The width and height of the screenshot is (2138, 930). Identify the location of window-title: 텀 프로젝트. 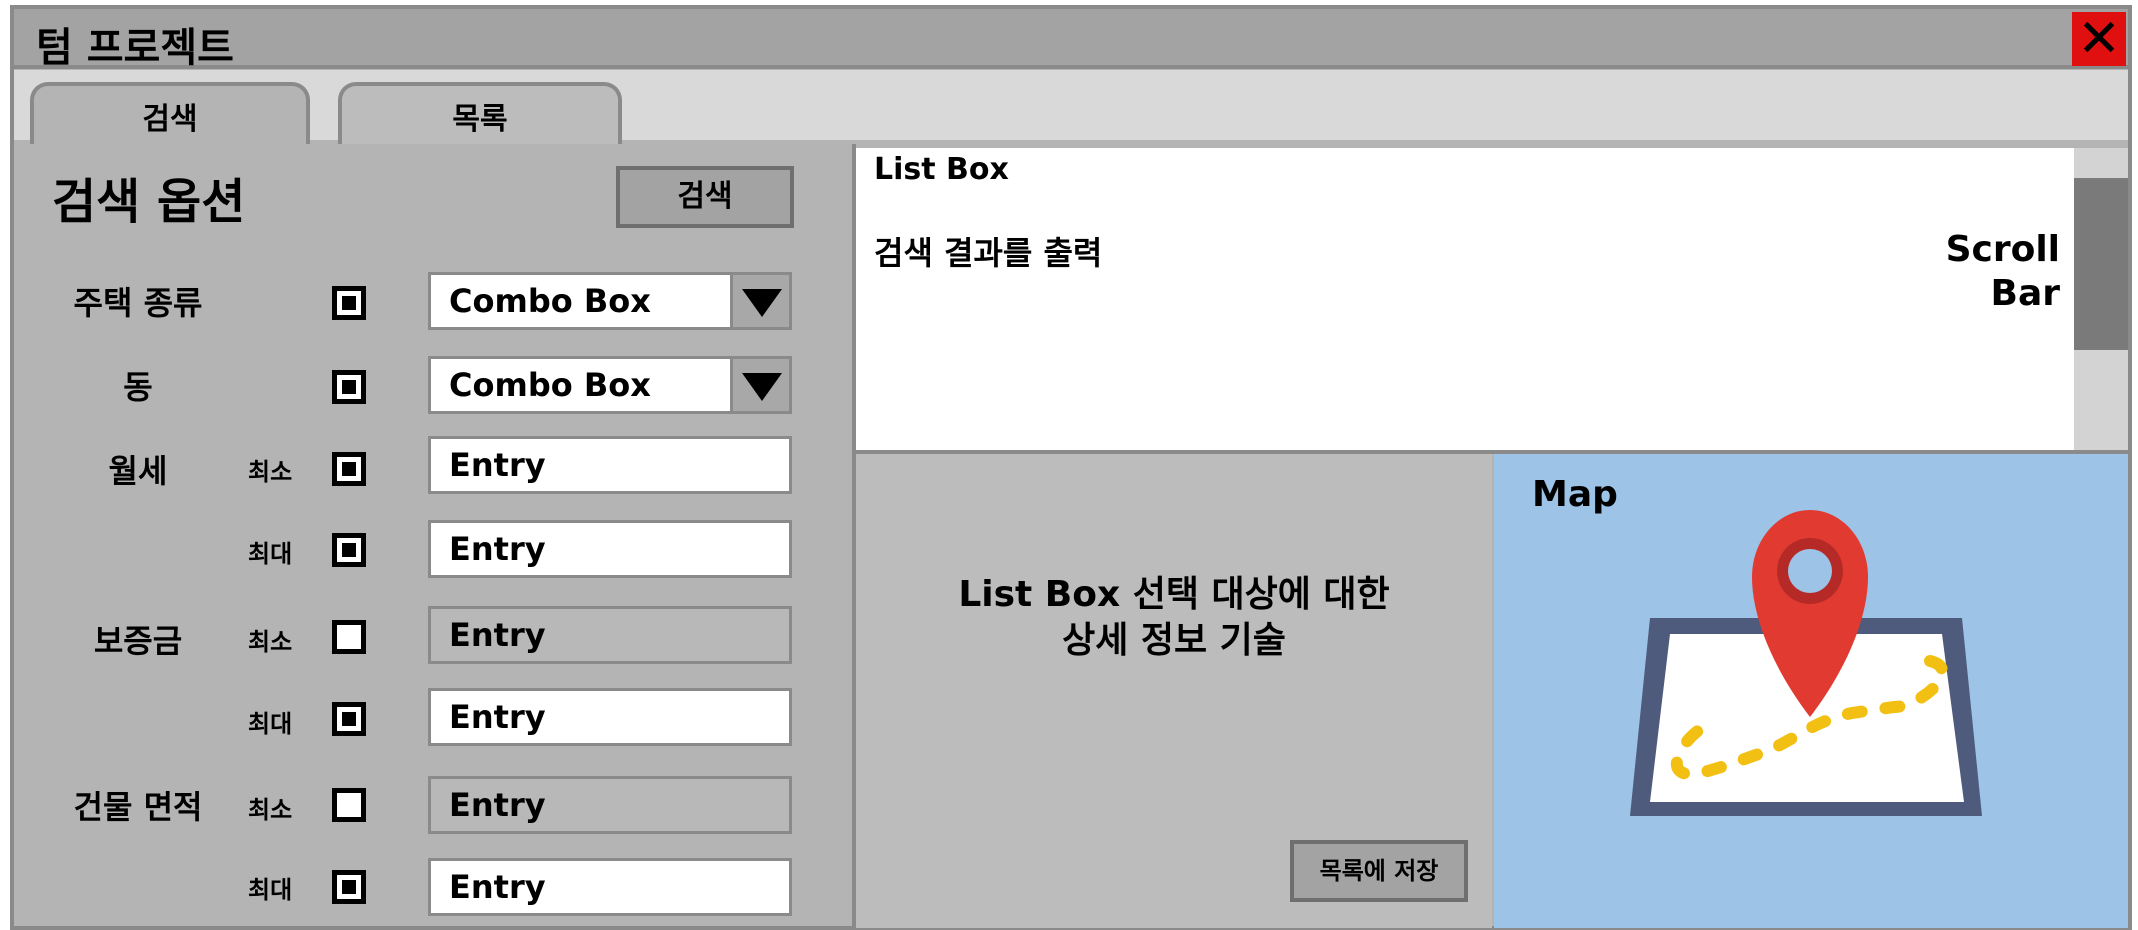
(135, 48).